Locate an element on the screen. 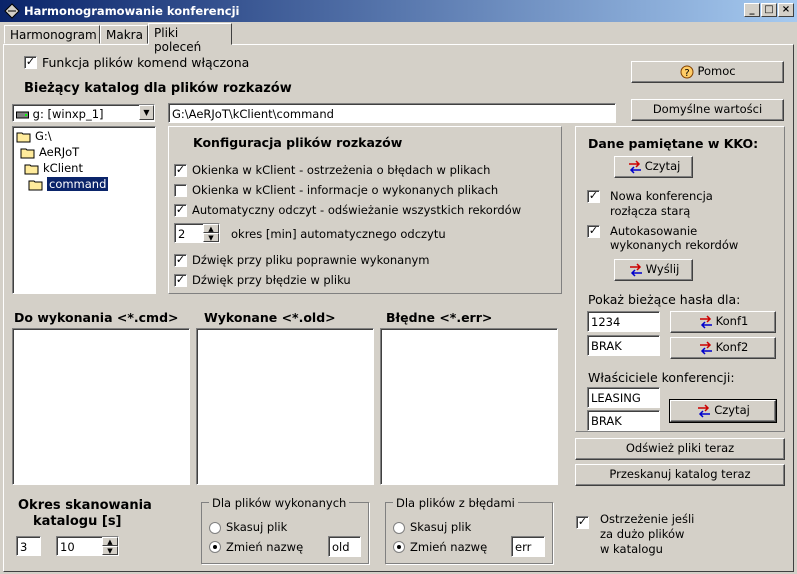 This screenshot has height=574, width=797. drive-value: g: [winxp_1] is located at coordinates (68, 114).